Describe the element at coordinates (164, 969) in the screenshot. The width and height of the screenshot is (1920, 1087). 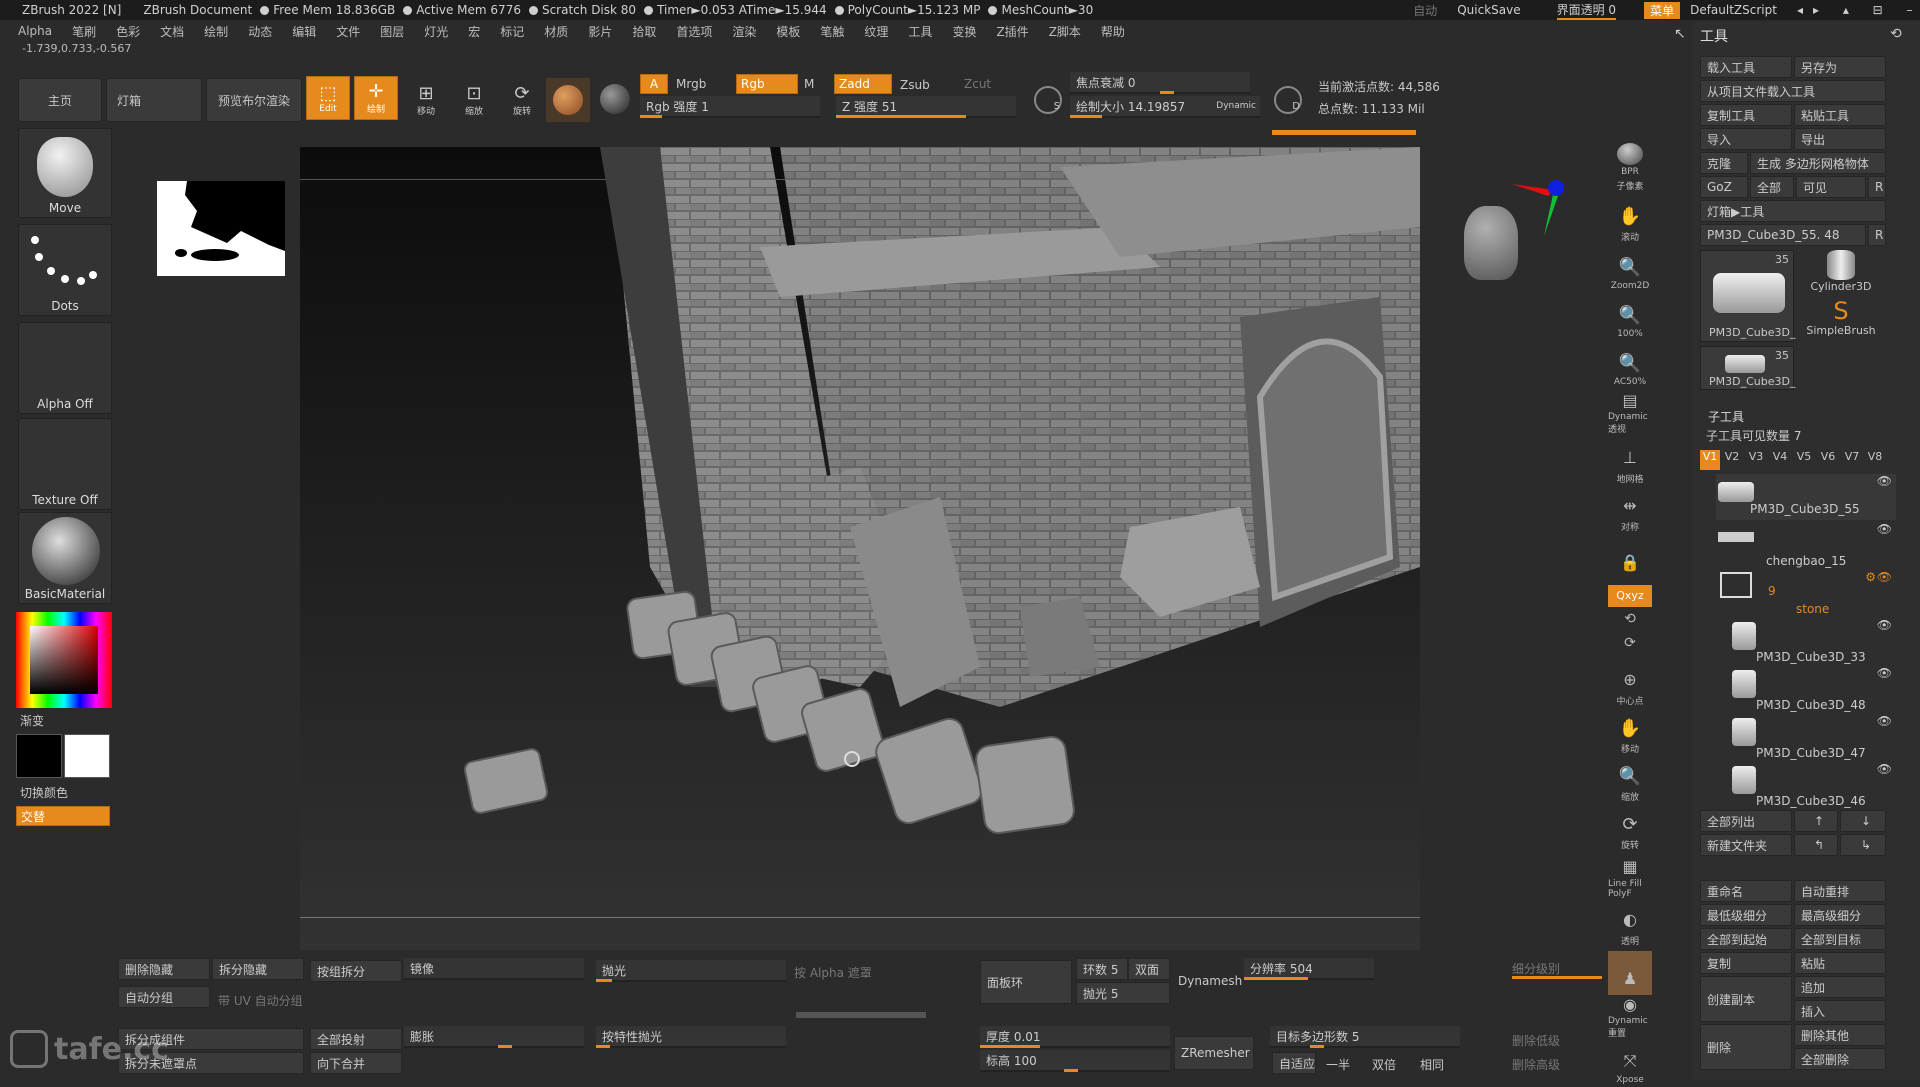
I see `delete-hidden-button: 删除隐藏` at that location.